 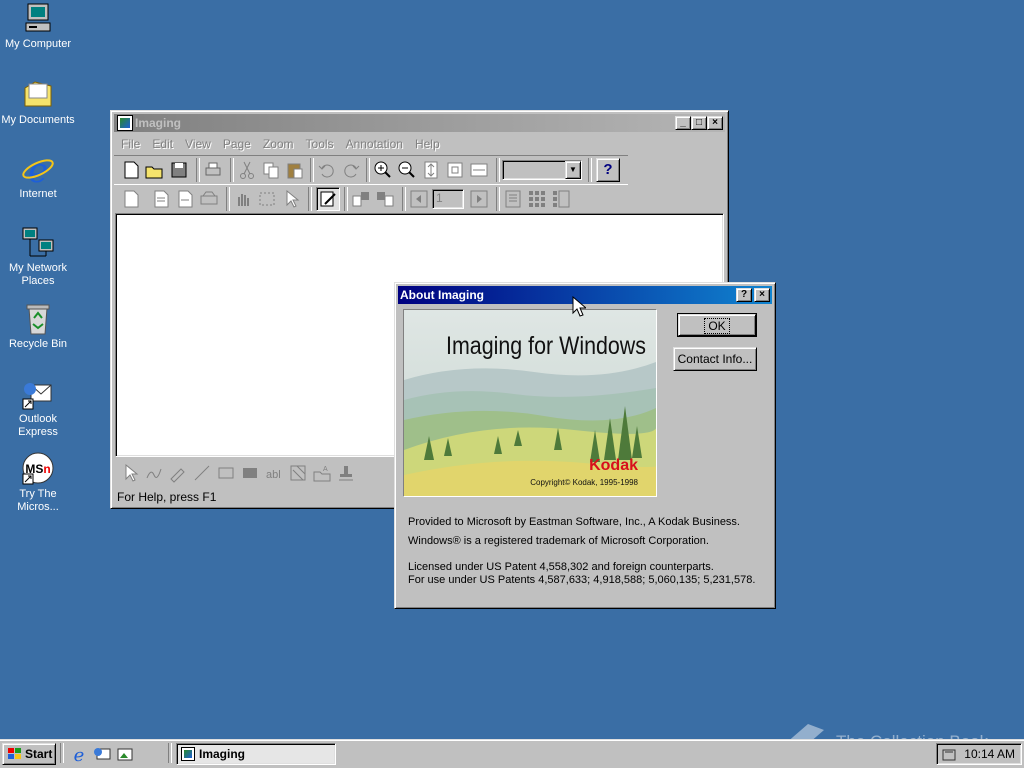 What do you see at coordinates (161, 199) in the screenshot?
I see `scan-page-icon` at bounding box center [161, 199].